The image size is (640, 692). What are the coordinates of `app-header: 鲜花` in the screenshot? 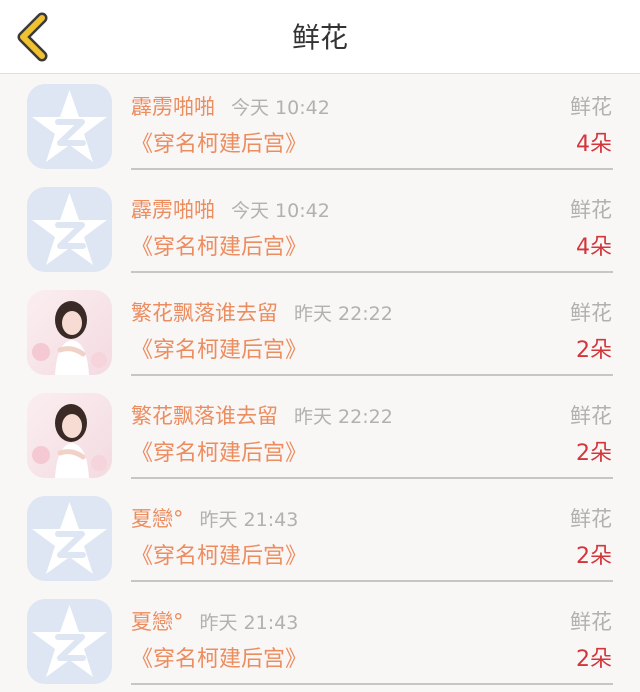 It's located at (320, 37).